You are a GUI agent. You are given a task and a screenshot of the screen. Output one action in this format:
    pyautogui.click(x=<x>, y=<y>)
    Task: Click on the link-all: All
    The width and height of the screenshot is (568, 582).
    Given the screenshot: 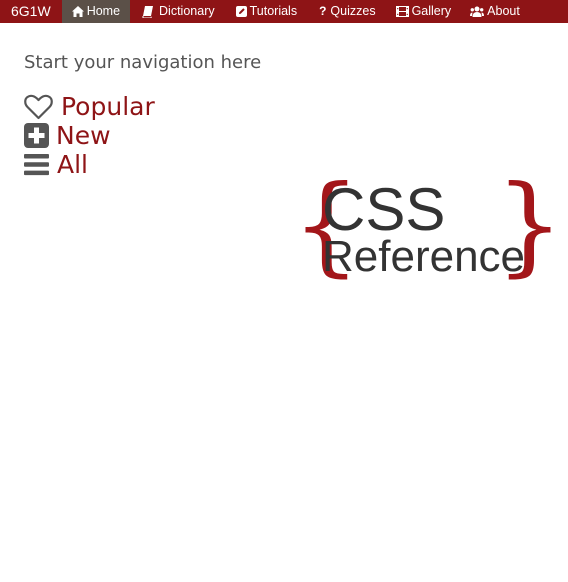 What is the action you would take?
    pyautogui.click(x=89, y=164)
    